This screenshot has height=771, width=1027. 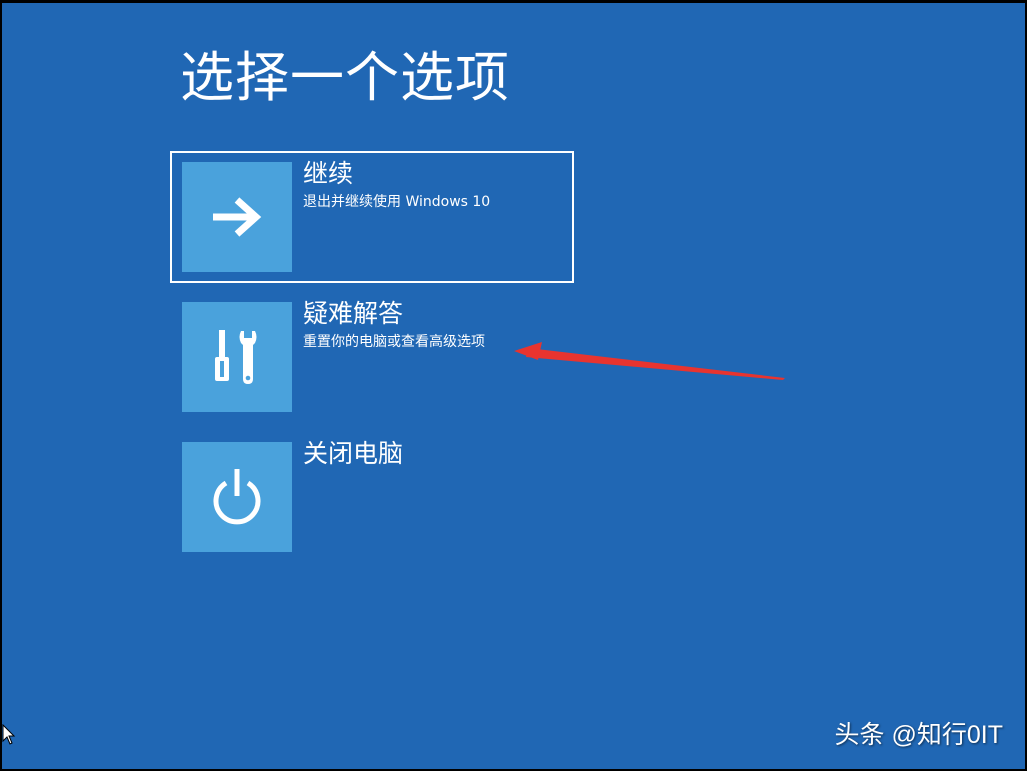 I want to click on option-label: 关闭电脑, so click(x=353, y=453).